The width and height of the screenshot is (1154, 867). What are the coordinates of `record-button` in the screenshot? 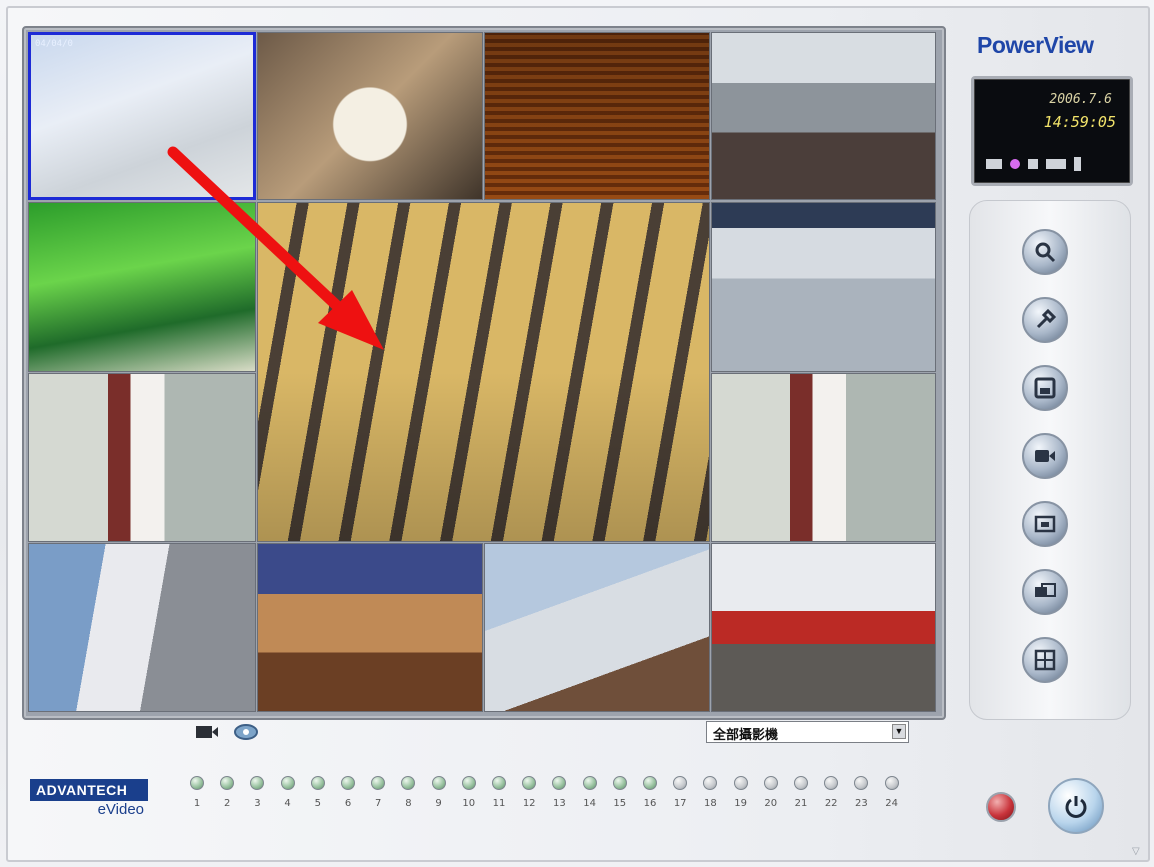 It's located at (1001, 807).